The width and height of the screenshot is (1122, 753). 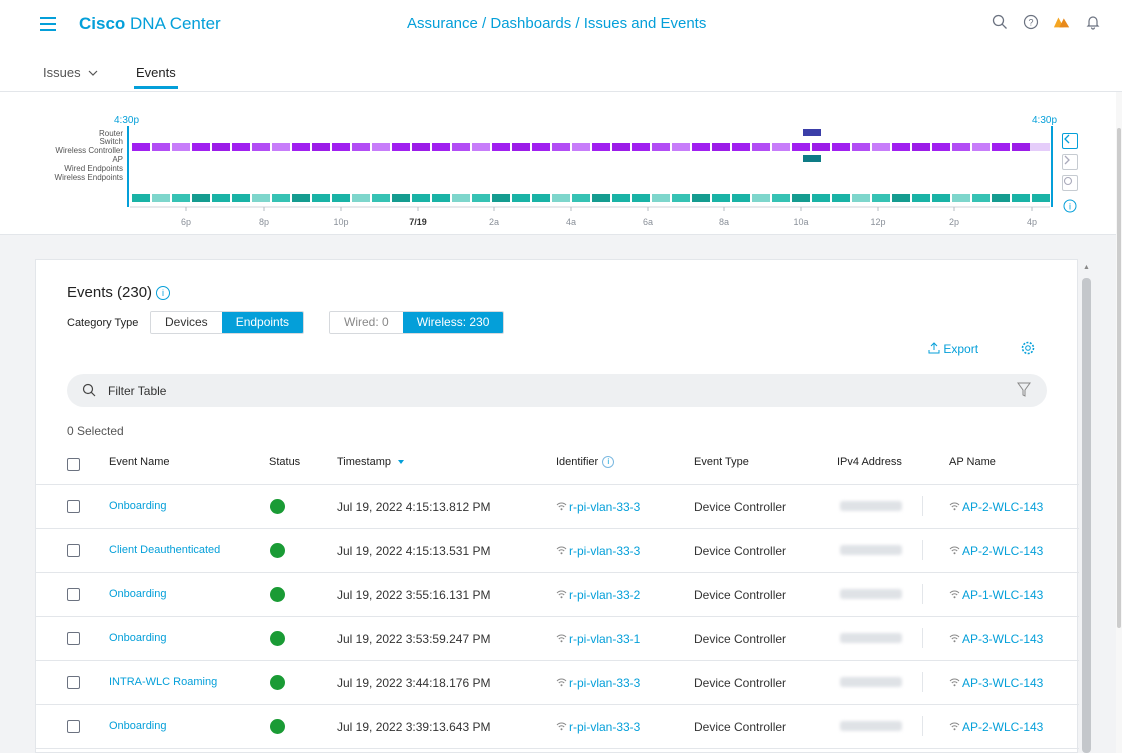 What do you see at coordinates (1070, 141) in the screenshot?
I see `timeline-prev-button` at bounding box center [1070, 141].